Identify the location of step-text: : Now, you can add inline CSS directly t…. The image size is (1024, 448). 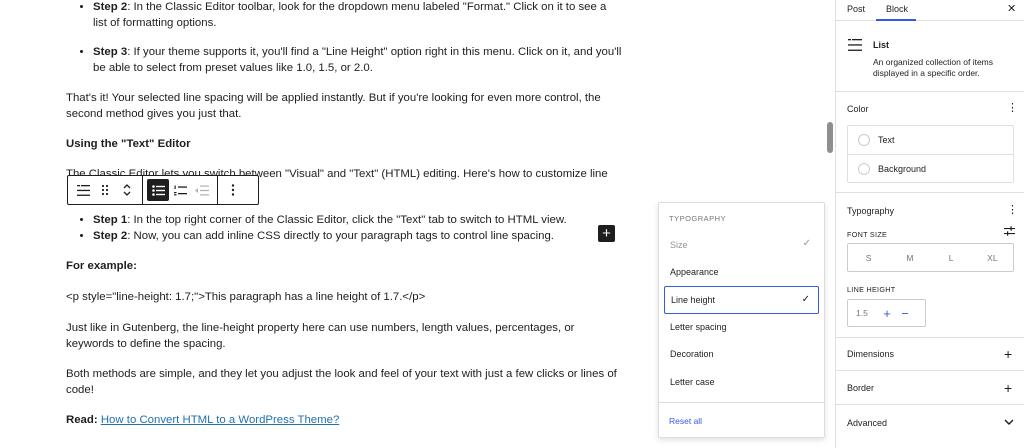
(340, 235).